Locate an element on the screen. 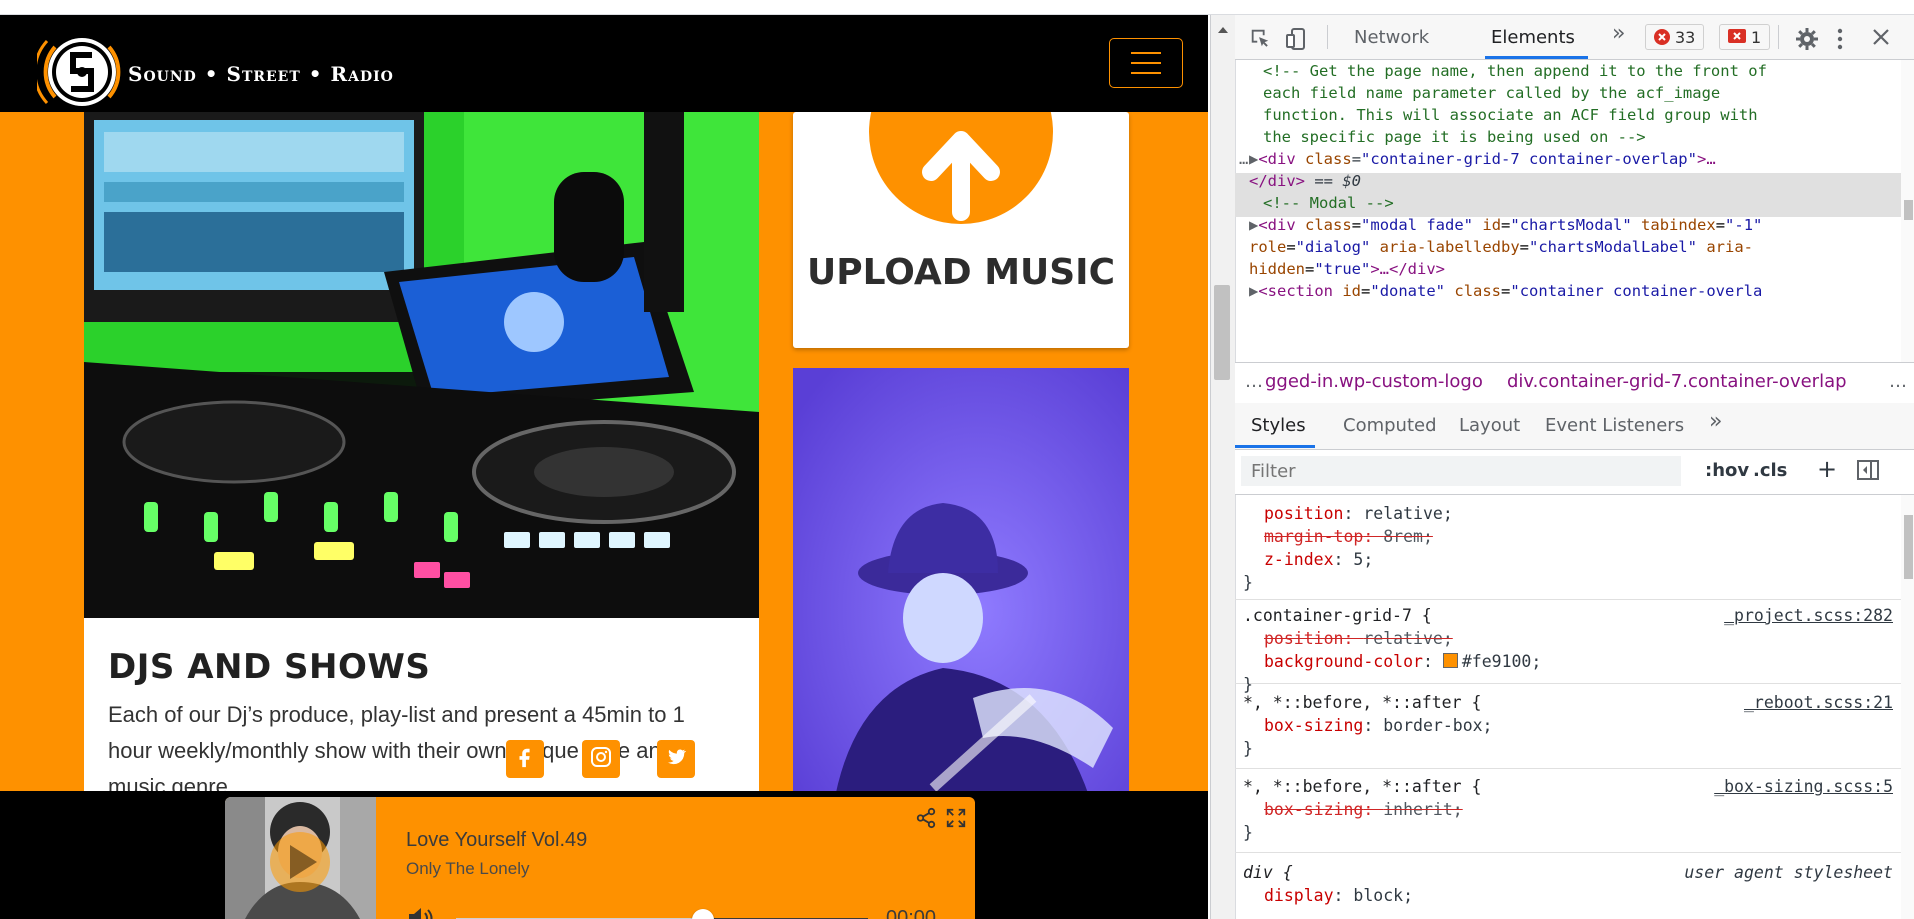  class-toggle: .cls is located at coordinates (1770, 470).